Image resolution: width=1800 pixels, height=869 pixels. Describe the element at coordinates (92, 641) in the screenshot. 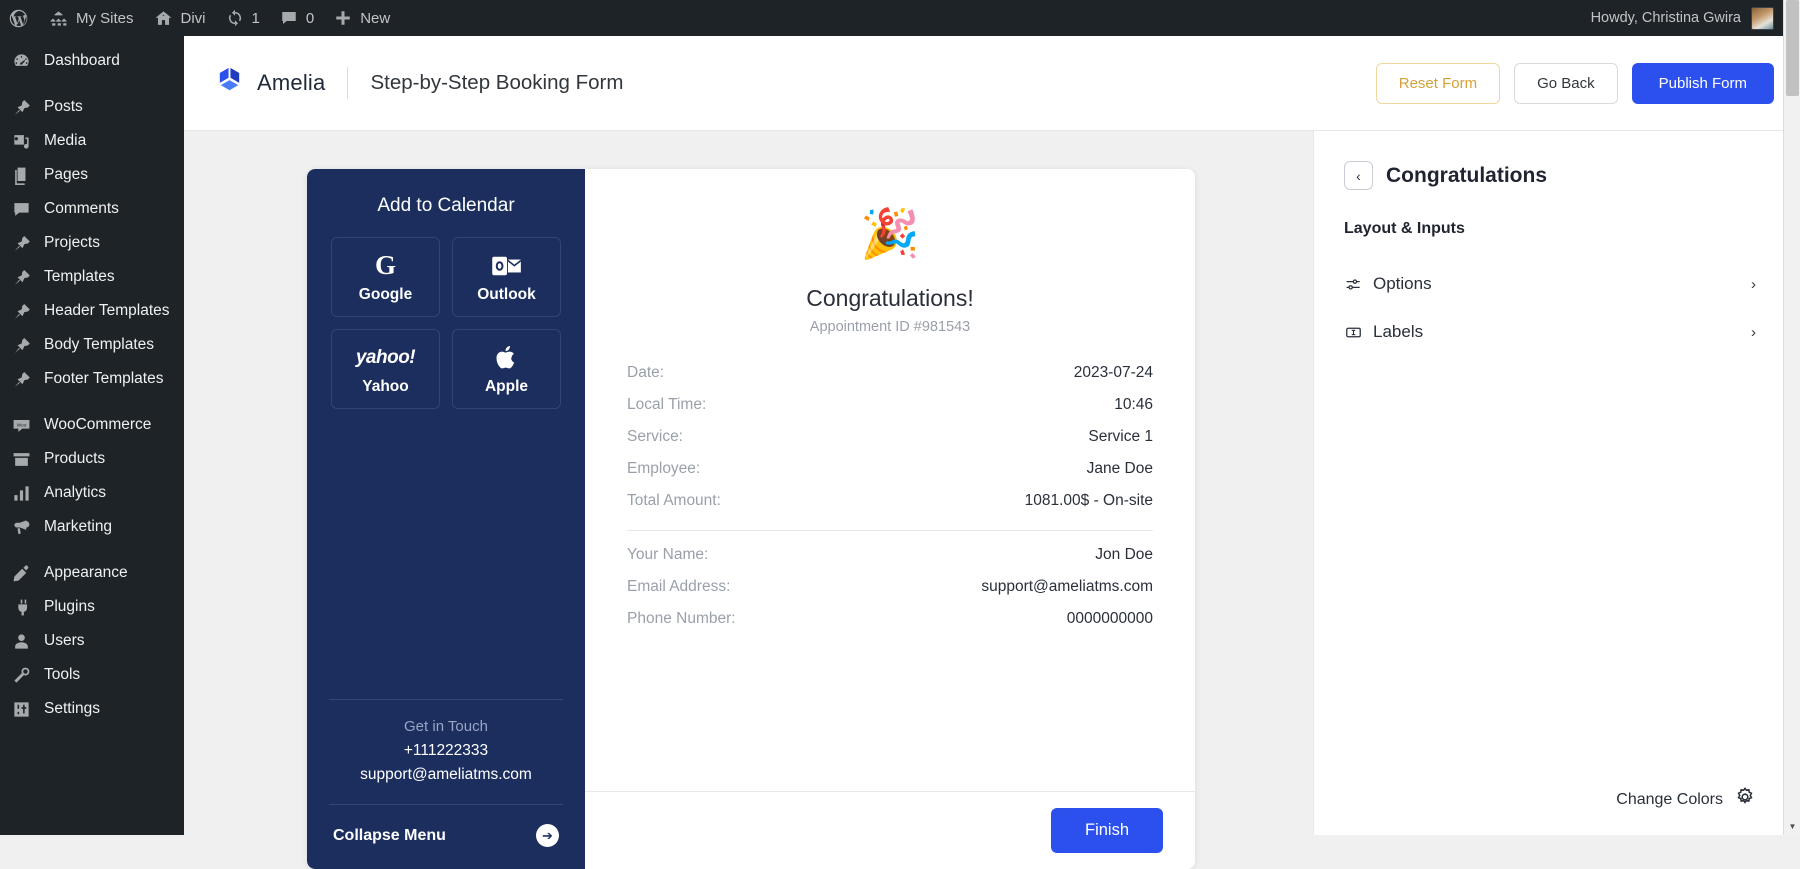

I see `sidebar-item-users: Users` at that location.